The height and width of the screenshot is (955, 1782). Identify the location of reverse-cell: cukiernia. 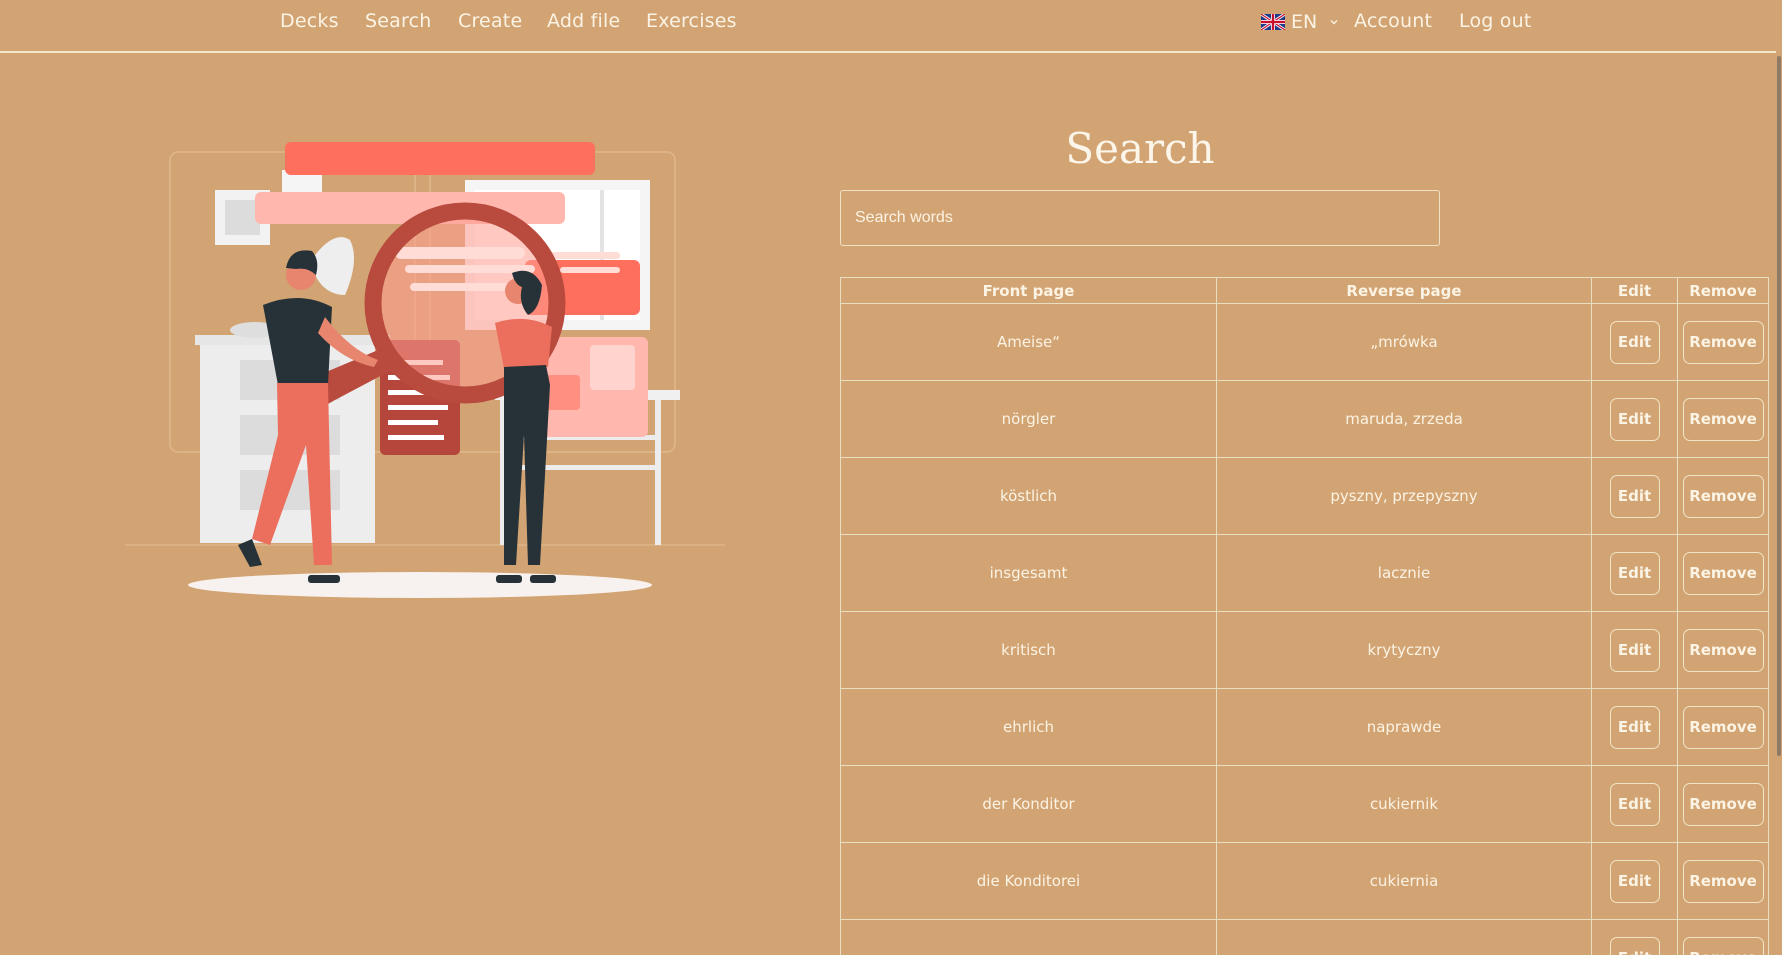
(1404, 881).